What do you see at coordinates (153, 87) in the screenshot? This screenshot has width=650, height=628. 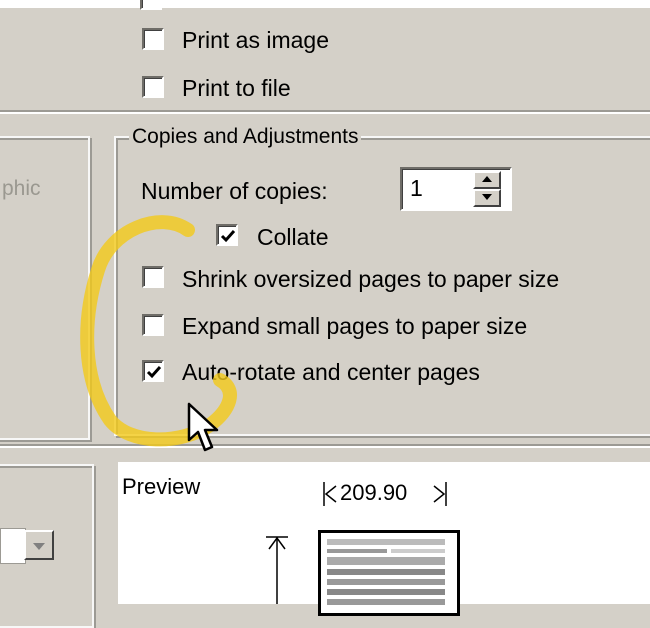 I see `print-to-file-checkbox` at bounding box center [153, 87].